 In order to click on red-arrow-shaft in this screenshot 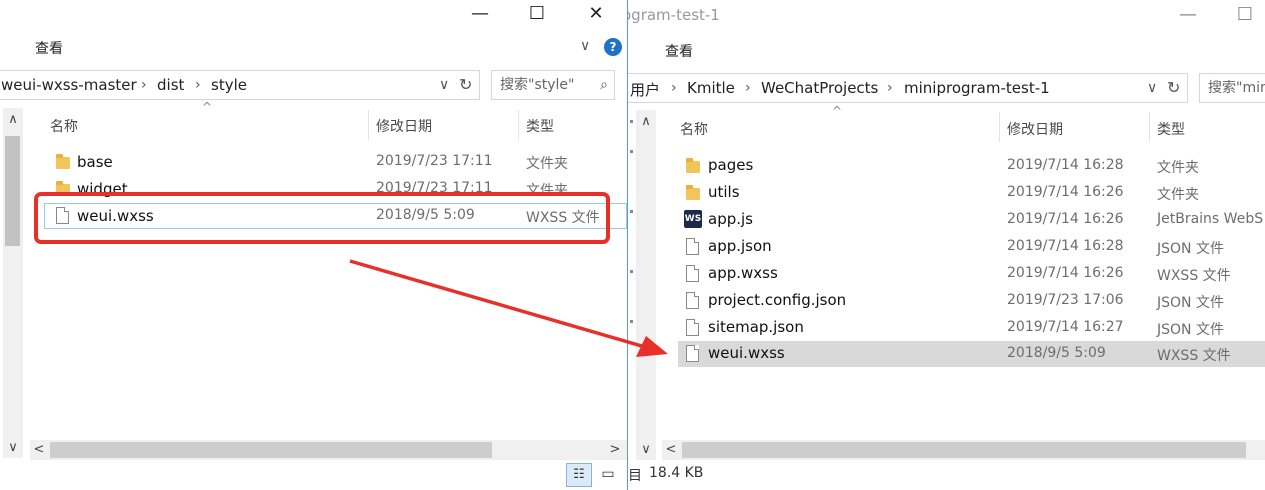, I will do `click(501, 305)`.